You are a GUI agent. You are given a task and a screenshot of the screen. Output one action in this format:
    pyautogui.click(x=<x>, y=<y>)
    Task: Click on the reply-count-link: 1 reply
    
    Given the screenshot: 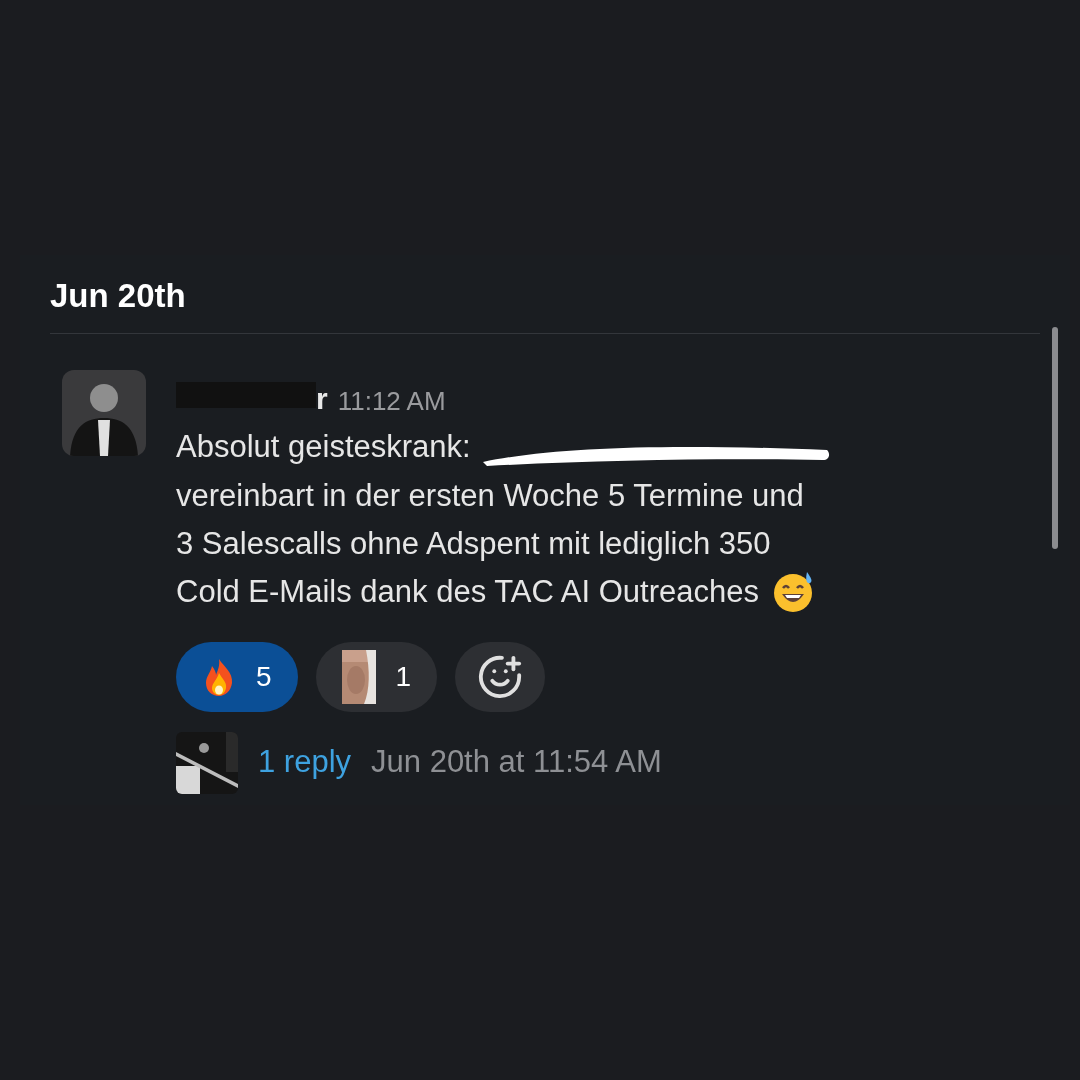 What is the action you would take?
    pyautogui.click(x=305, y=762)
    